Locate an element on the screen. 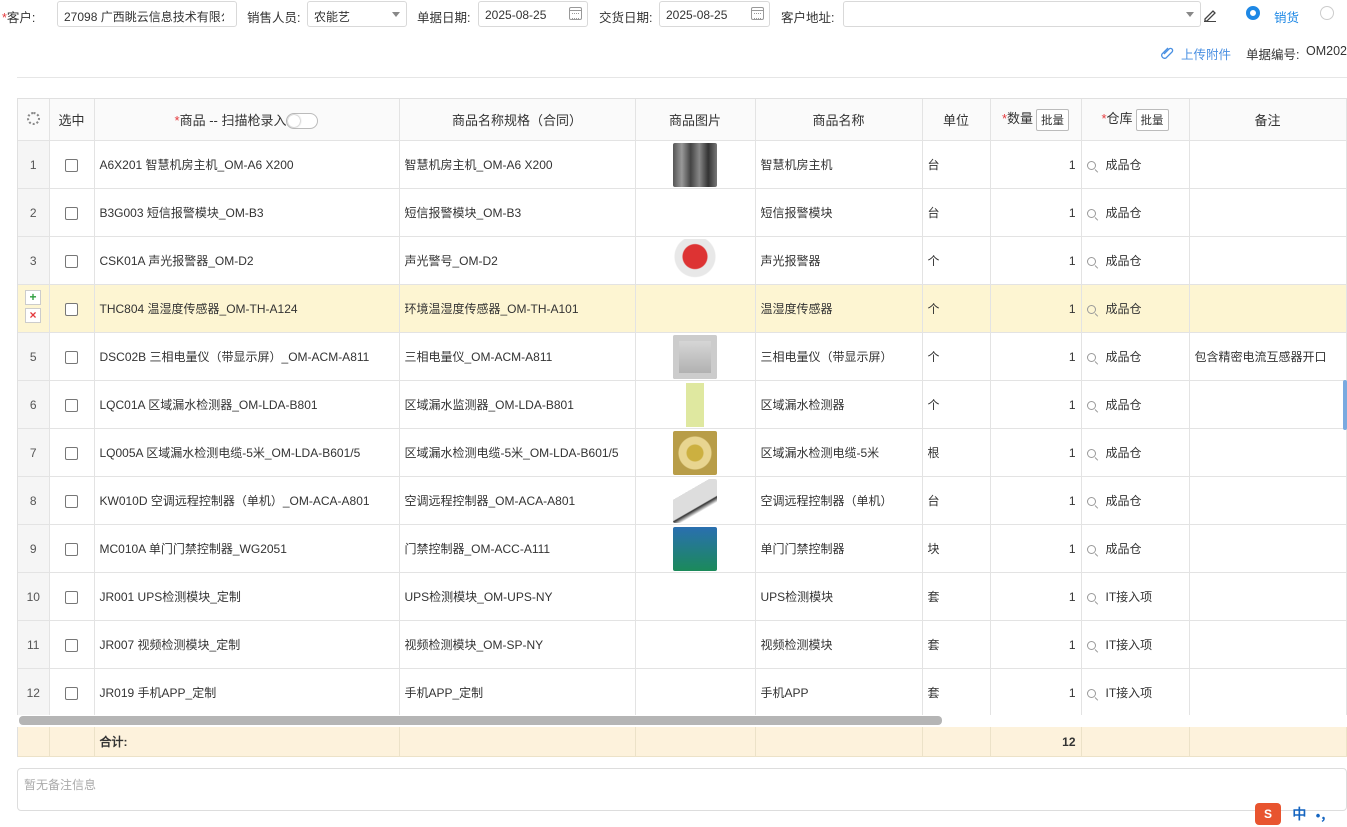 The width and height of the screenshot is (1347, 827). delivery-date-field: 2025-08-25 is located at coordinates (714, 14).